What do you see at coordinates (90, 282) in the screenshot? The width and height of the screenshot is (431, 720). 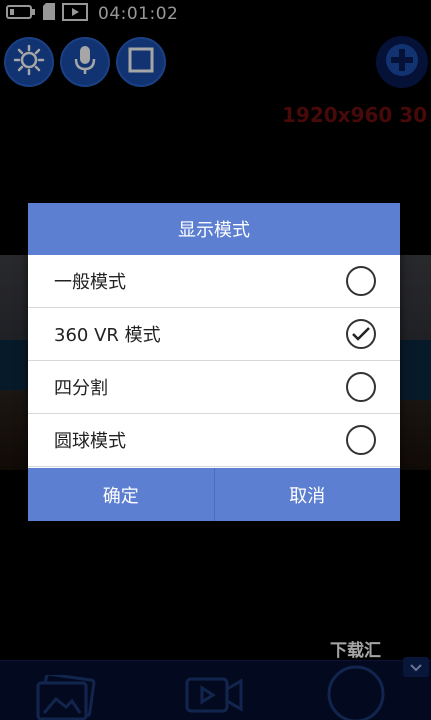 I see `option-label: 一般模式` at bounding box center [90, 282].